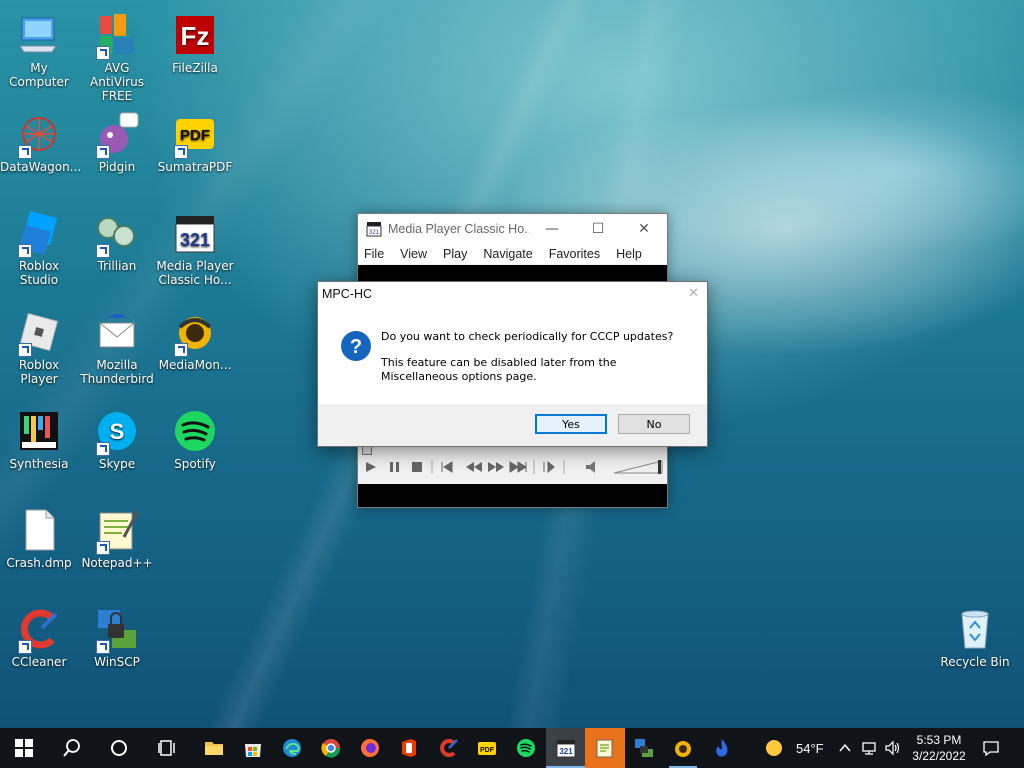 The width and height of the screenshot is (1024, 768). I want to click on menu-navigate: Navigate, so click(507, 254).